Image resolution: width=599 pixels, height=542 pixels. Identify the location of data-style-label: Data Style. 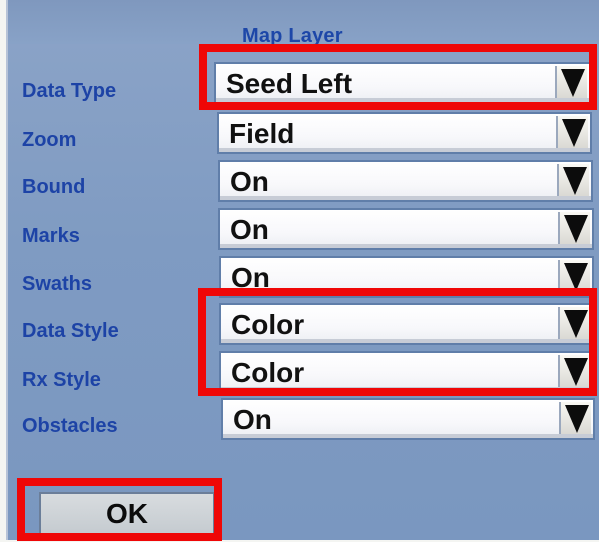
(70, 331).